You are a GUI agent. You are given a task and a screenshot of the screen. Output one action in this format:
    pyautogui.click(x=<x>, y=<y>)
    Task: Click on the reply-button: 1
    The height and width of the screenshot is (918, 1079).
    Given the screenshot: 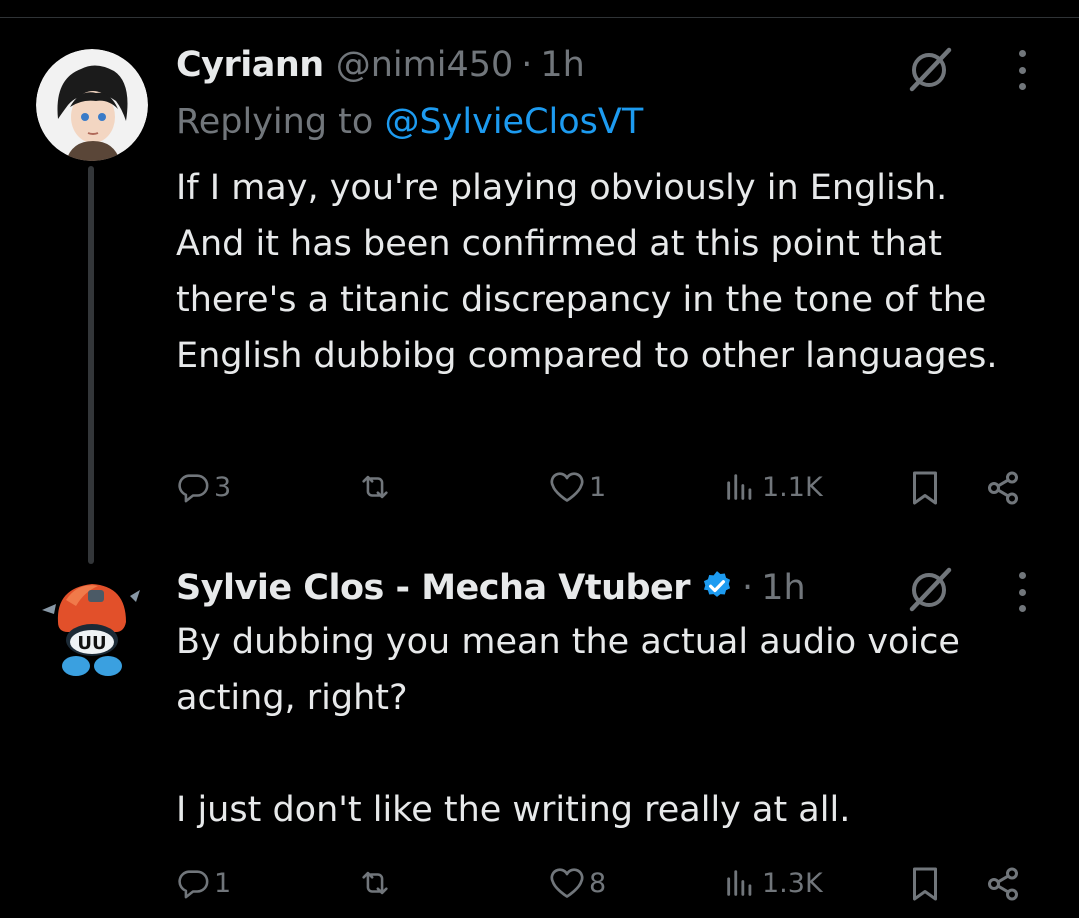 What is the action you would take?
    pyautogui.click(x=203, y=883)
    